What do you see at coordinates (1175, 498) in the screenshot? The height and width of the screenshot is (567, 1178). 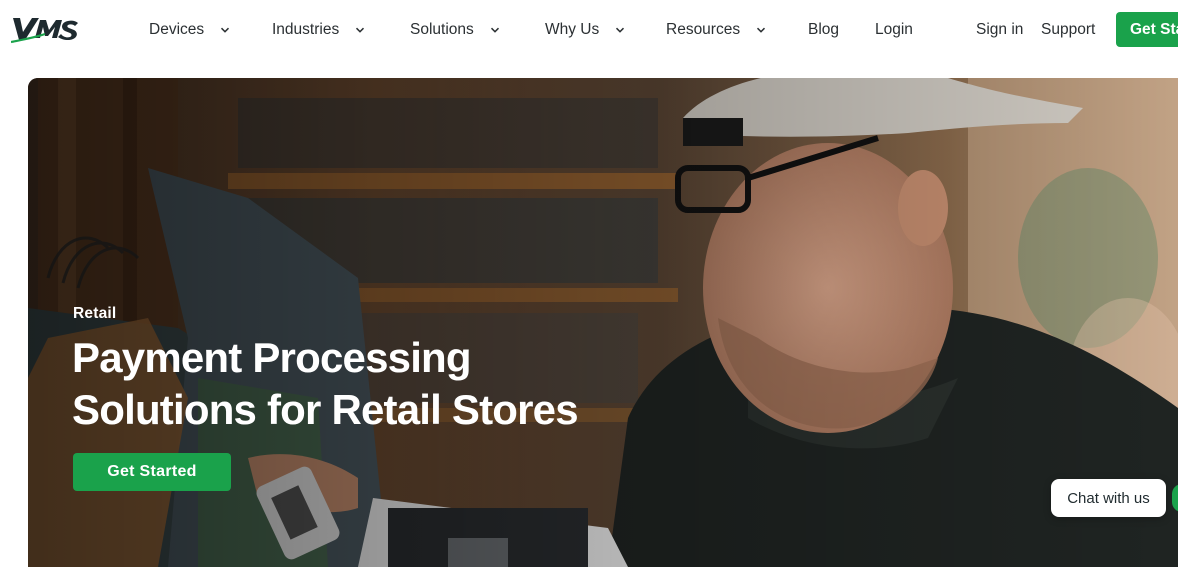 I see `chat-launcher-icon` at bounding box center [1175, 498].